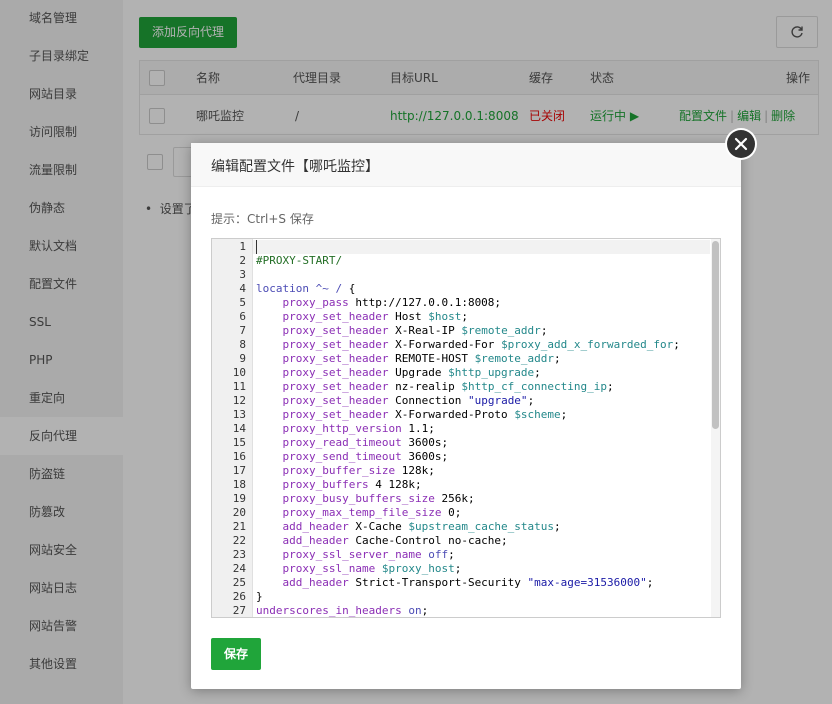  I want to click on close-button, so click(741, 144).